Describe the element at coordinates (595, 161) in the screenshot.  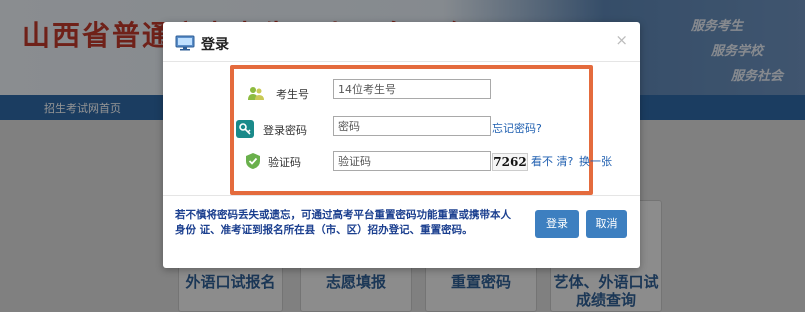
I see `captcha-refresh-link: 换一张` at that location.